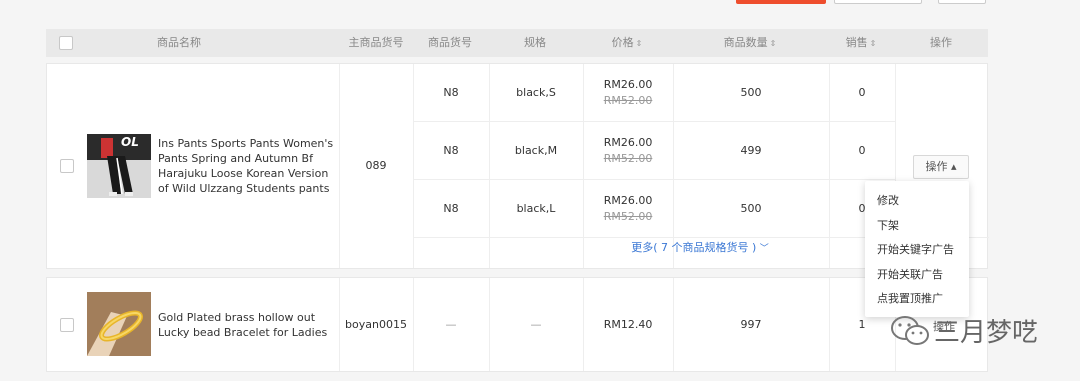  Describe the element at coordinates (862, 324) in the screenshot. I see `variant-sales: 1` at that location.